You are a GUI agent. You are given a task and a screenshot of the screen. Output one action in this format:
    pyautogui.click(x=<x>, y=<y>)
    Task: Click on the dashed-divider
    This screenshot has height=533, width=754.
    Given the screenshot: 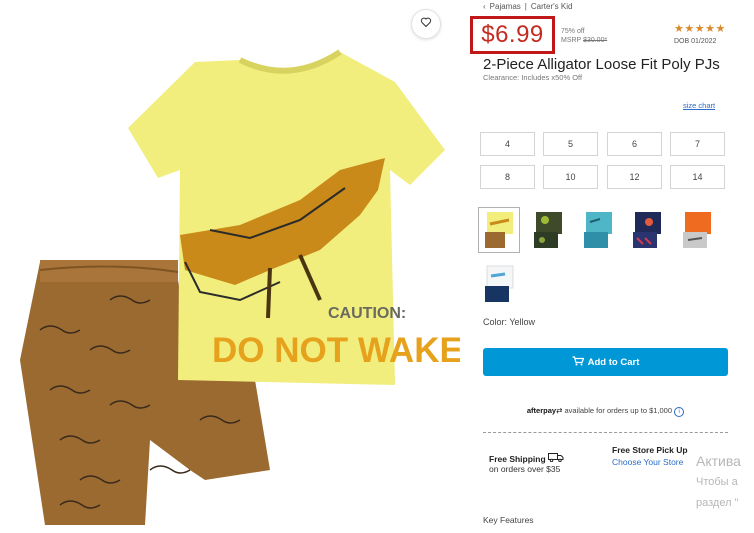 What is the action you would take?
    pyautogui.click(x=605, y=432)
    